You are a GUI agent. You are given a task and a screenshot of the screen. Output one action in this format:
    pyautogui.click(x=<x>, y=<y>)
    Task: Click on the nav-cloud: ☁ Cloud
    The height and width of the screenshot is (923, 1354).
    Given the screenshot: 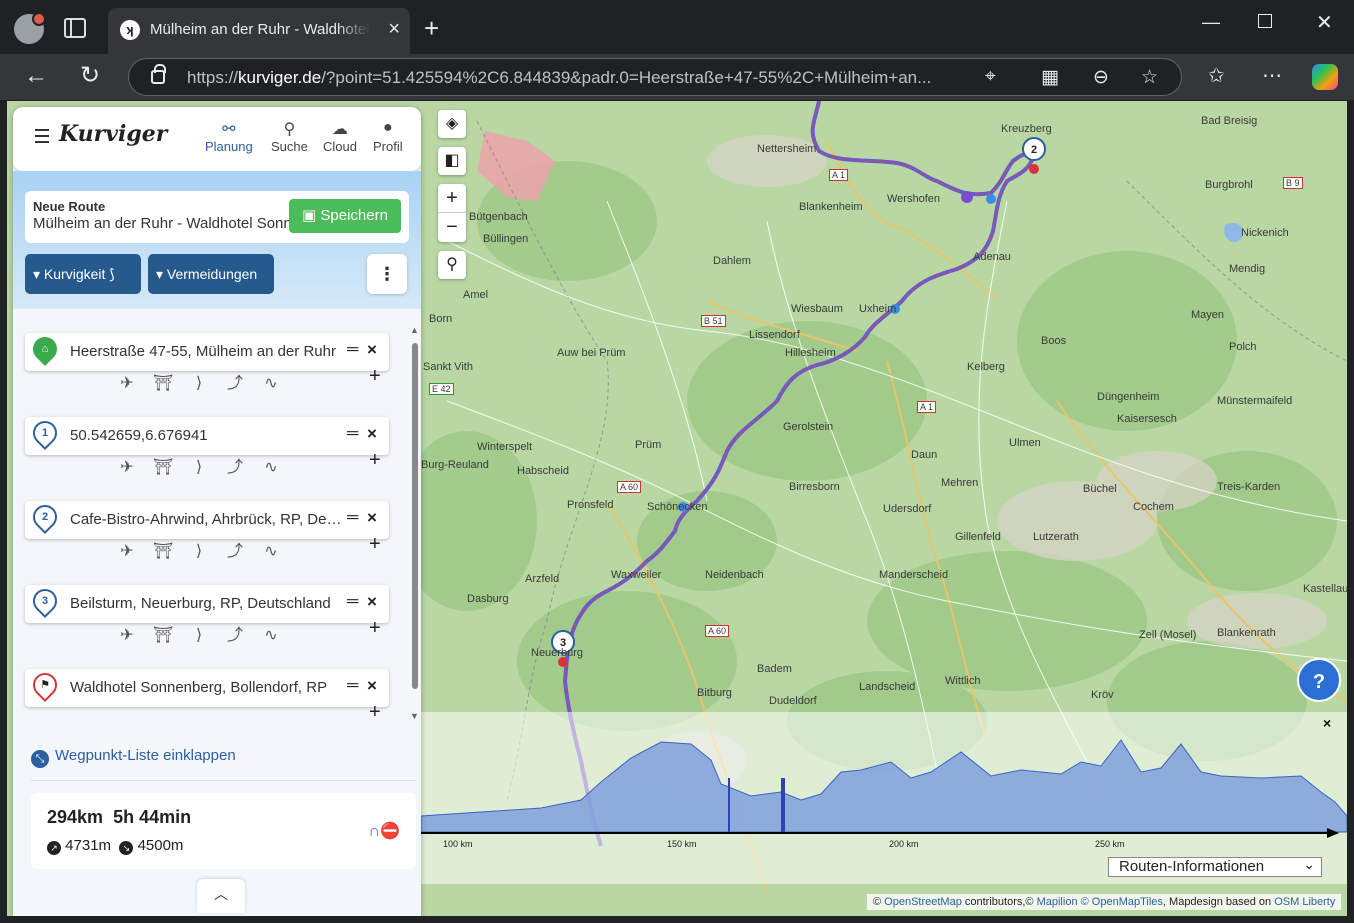 What is the action you would take?
    pyautogui.click(x=340, y=136)
    